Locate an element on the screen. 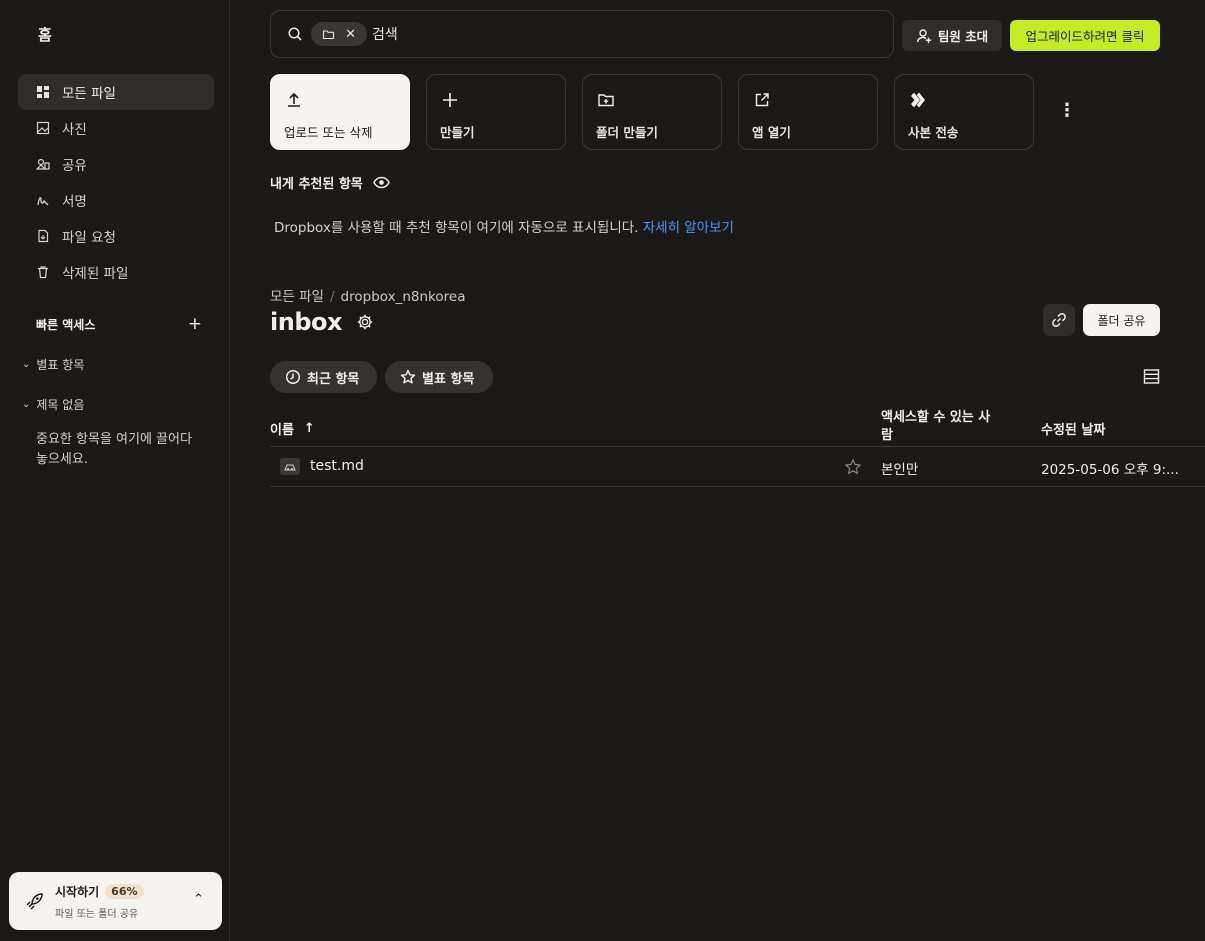 The width and height of the screenshot is (1205, 941). home-title: 홈 is located at coordinates (45, 34).